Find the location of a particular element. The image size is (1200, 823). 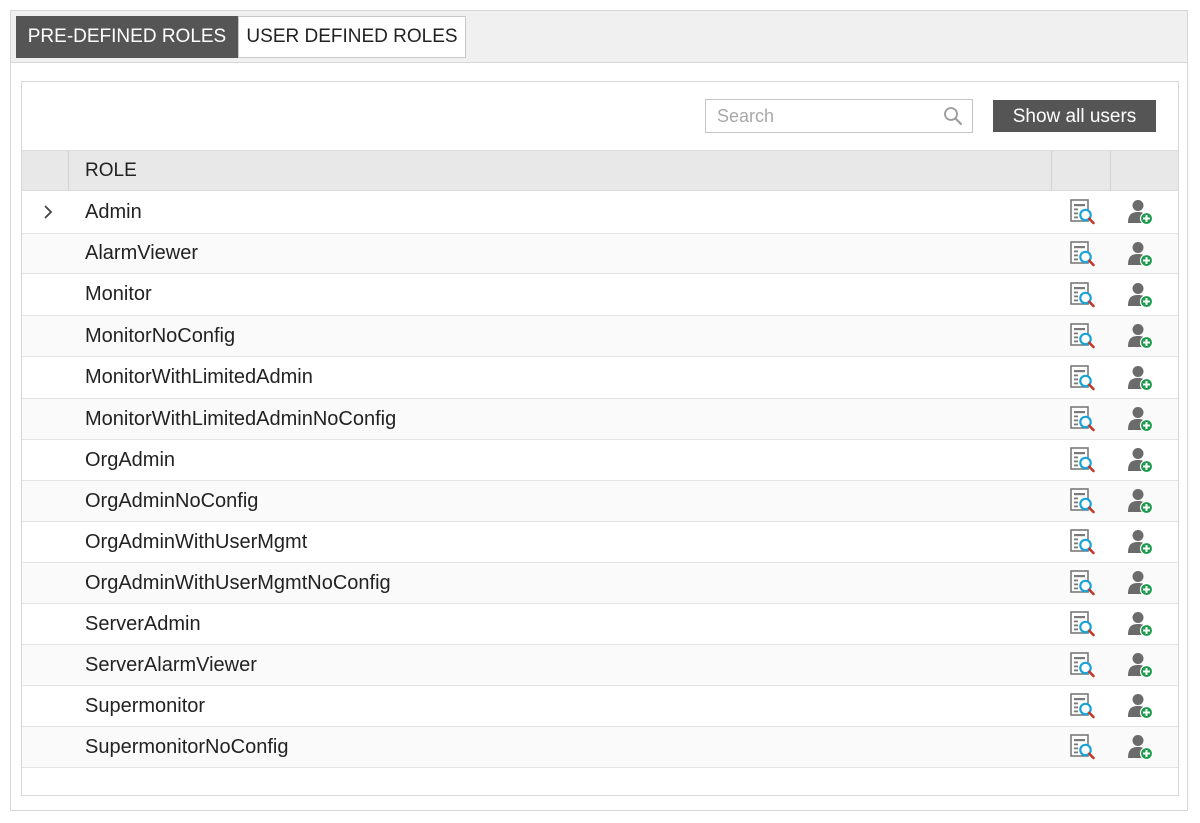

table-row: MonitorWithLimitedAdminNoConfig is located at coordinates (600, 419).